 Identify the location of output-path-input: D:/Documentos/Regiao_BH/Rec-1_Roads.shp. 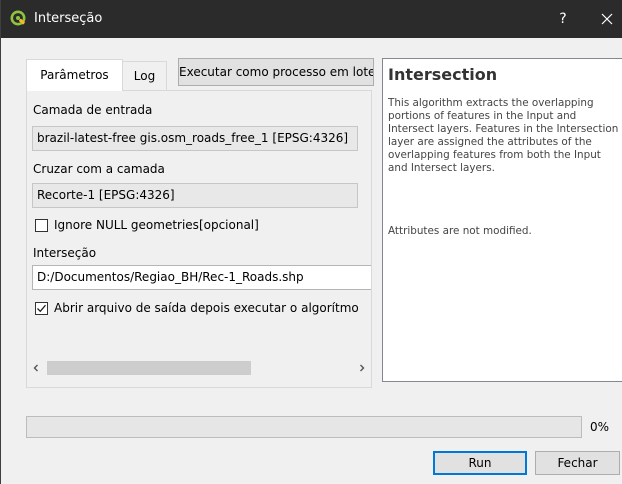
(201, 277).